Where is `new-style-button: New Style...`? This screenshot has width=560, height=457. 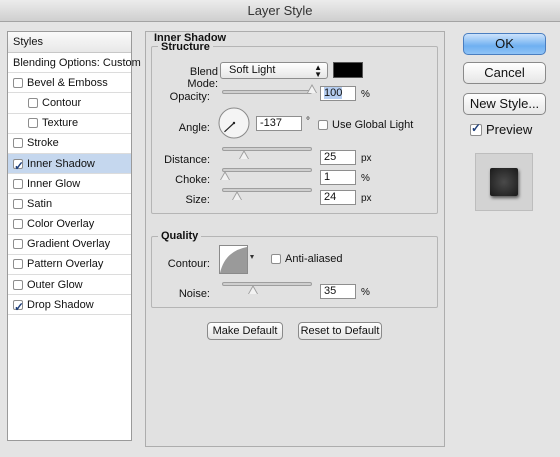 new-style-button: New Style... is located at coordinates (504, 104).